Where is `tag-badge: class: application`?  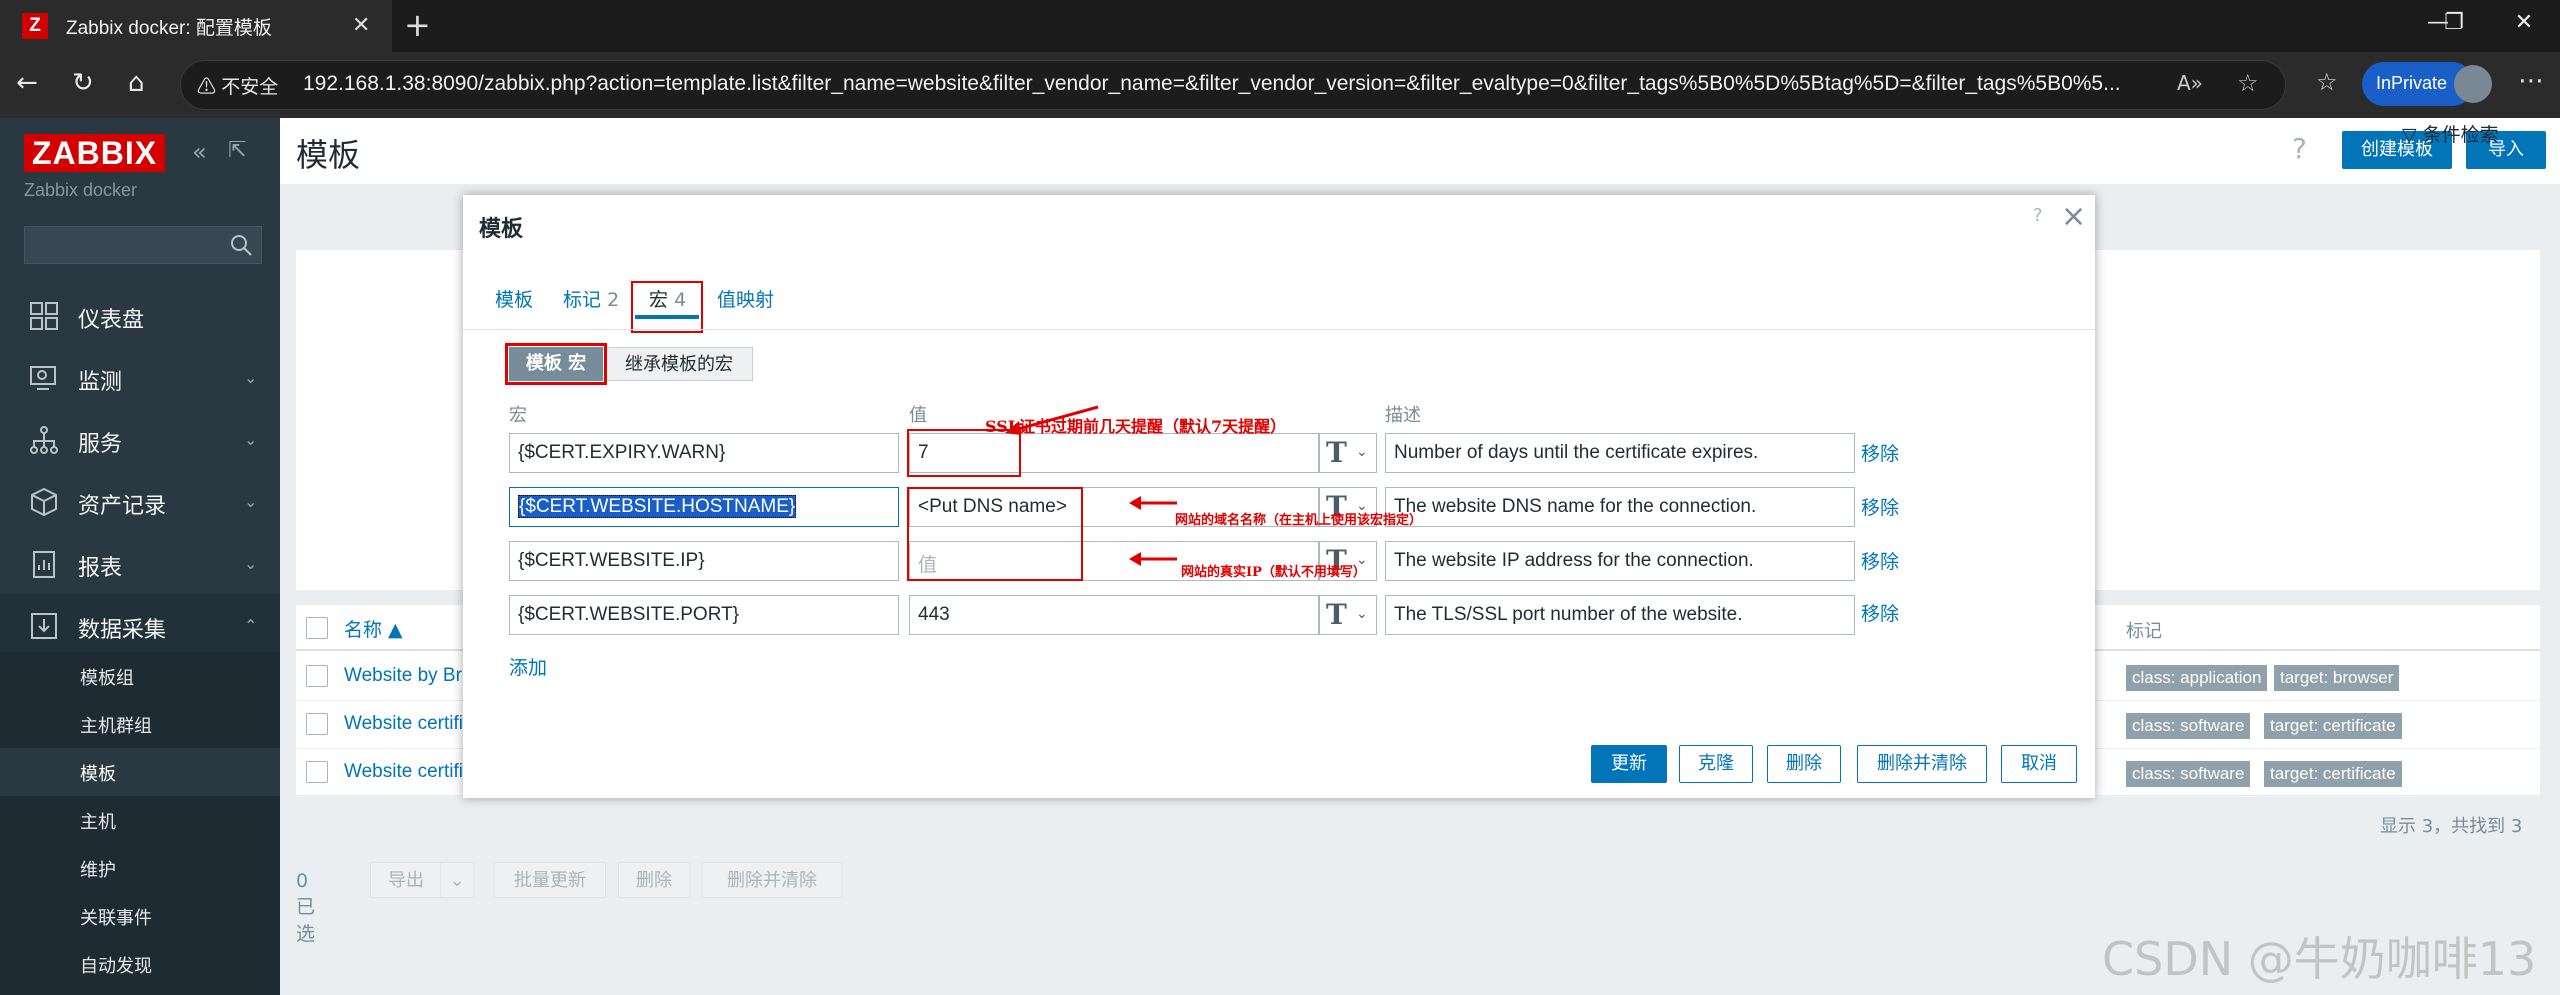
tag-badge: class: application is located at coordinates (2197, 678).